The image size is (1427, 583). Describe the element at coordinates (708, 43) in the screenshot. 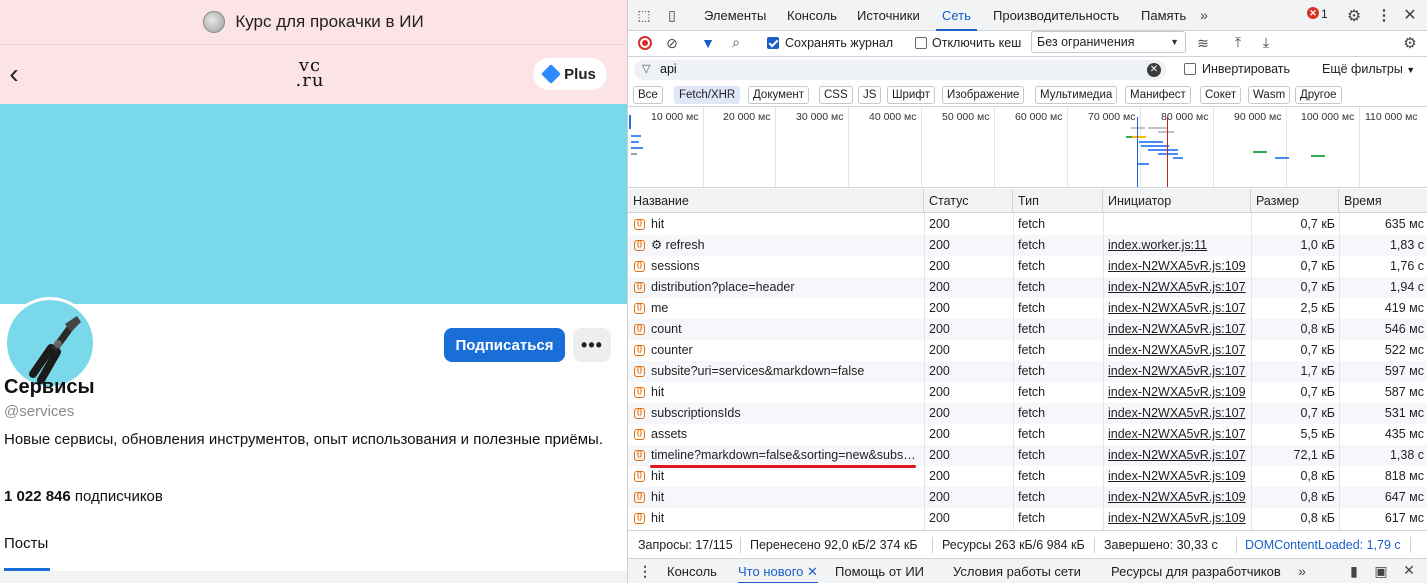

I see `filter-icon: ▼` at that location.